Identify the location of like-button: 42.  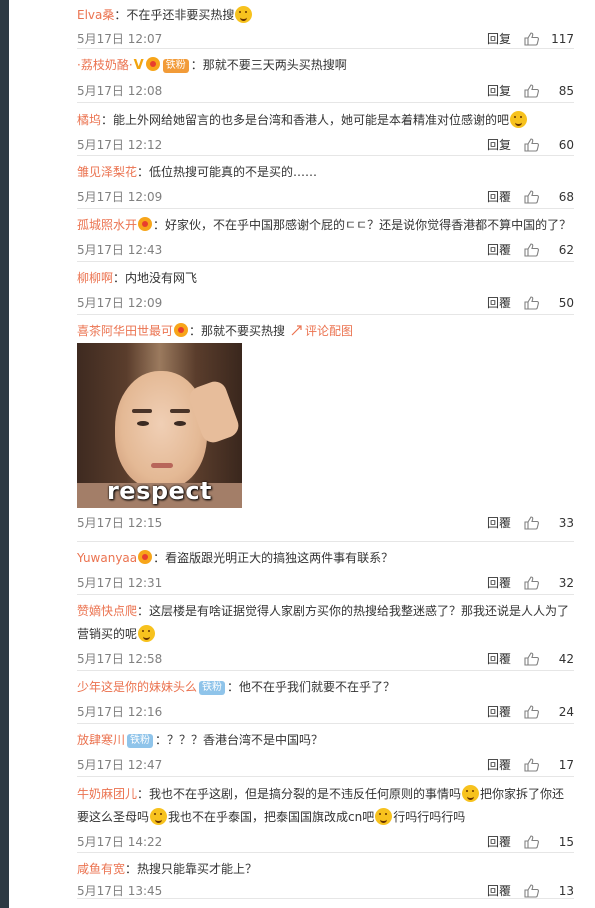
(549, 659).